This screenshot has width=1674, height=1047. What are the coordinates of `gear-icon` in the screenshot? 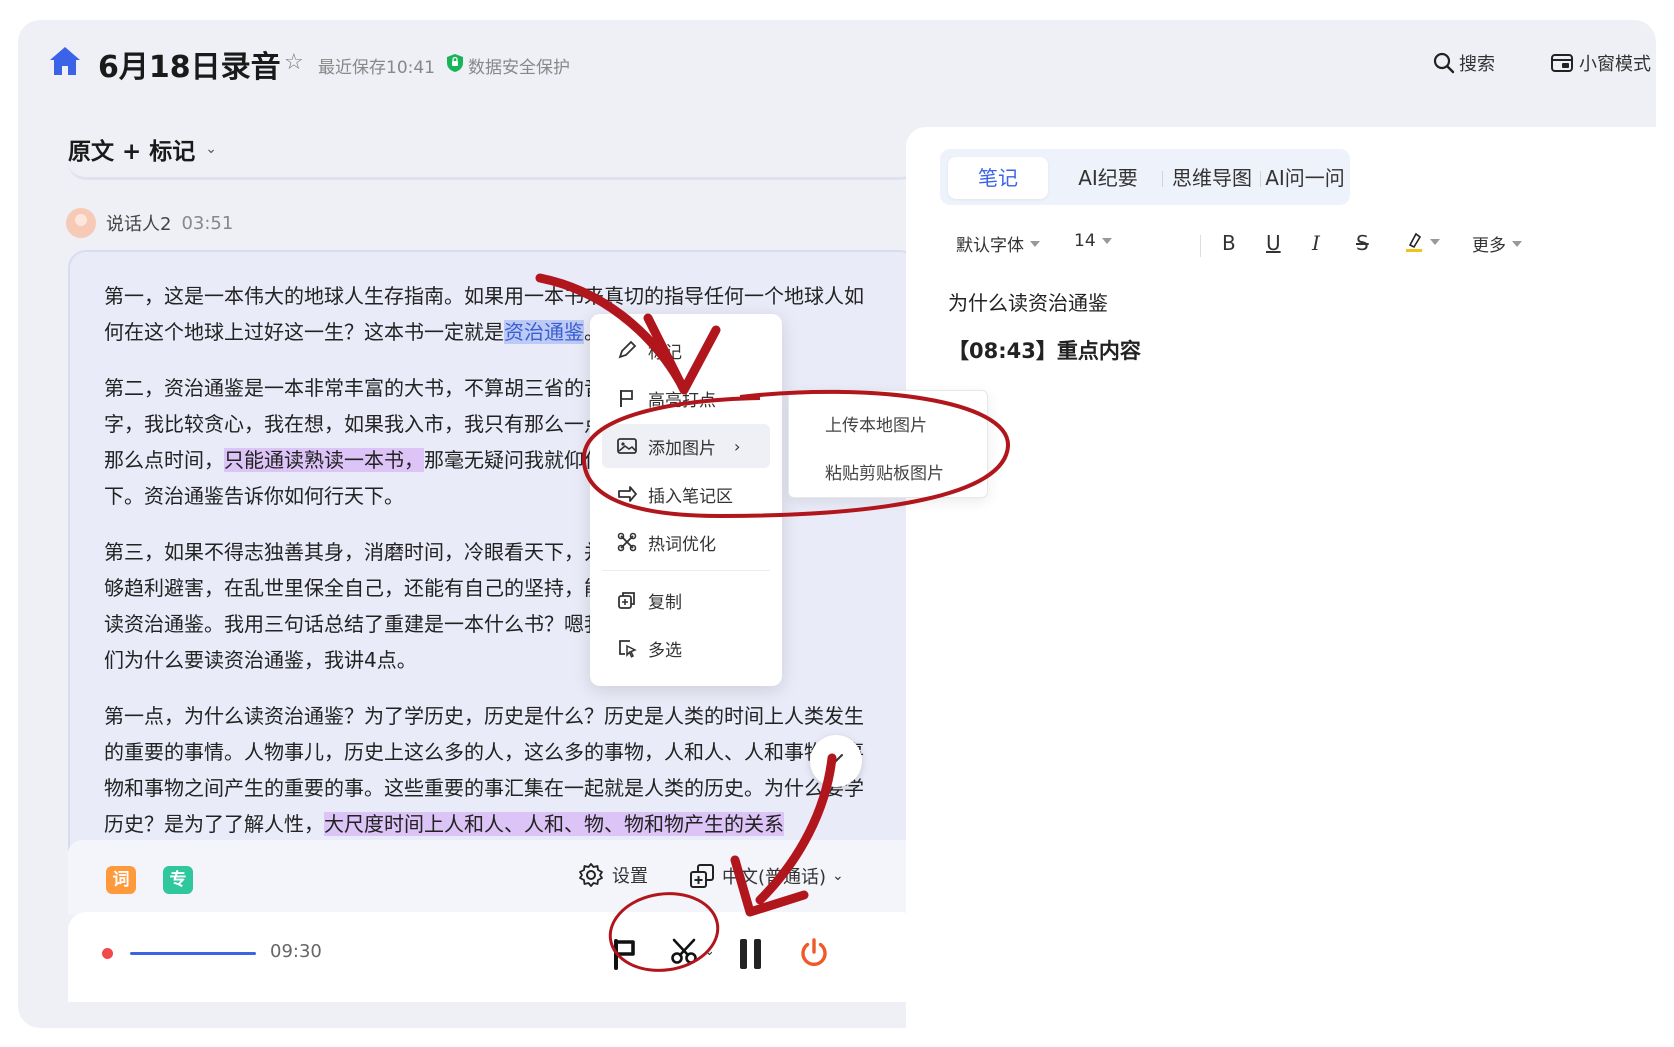 It's located at (591, 875).